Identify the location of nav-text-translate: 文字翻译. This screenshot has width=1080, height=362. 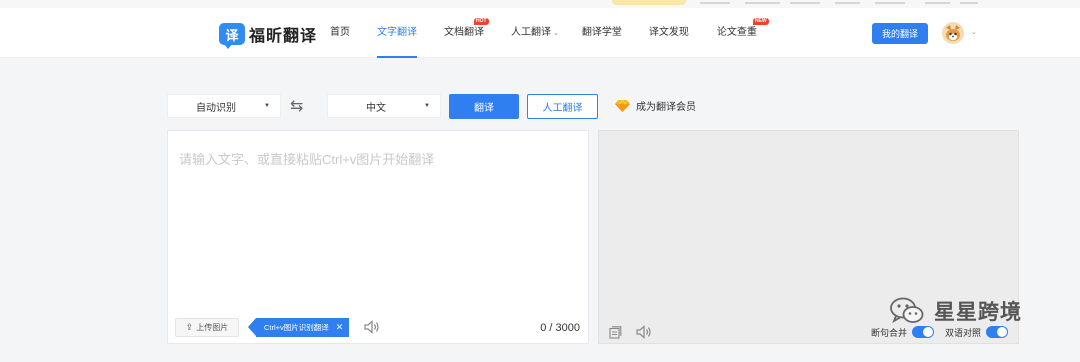
(397, 33).